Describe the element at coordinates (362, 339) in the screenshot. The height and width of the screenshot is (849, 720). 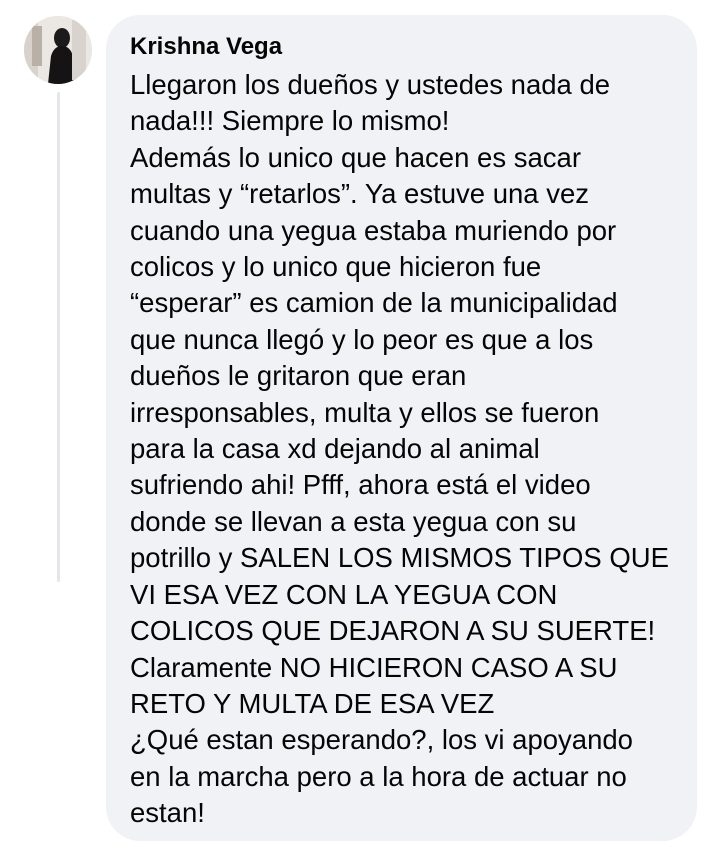
I see `comment-text-line: que nunca llegó y lo peor es que a los` at that location.